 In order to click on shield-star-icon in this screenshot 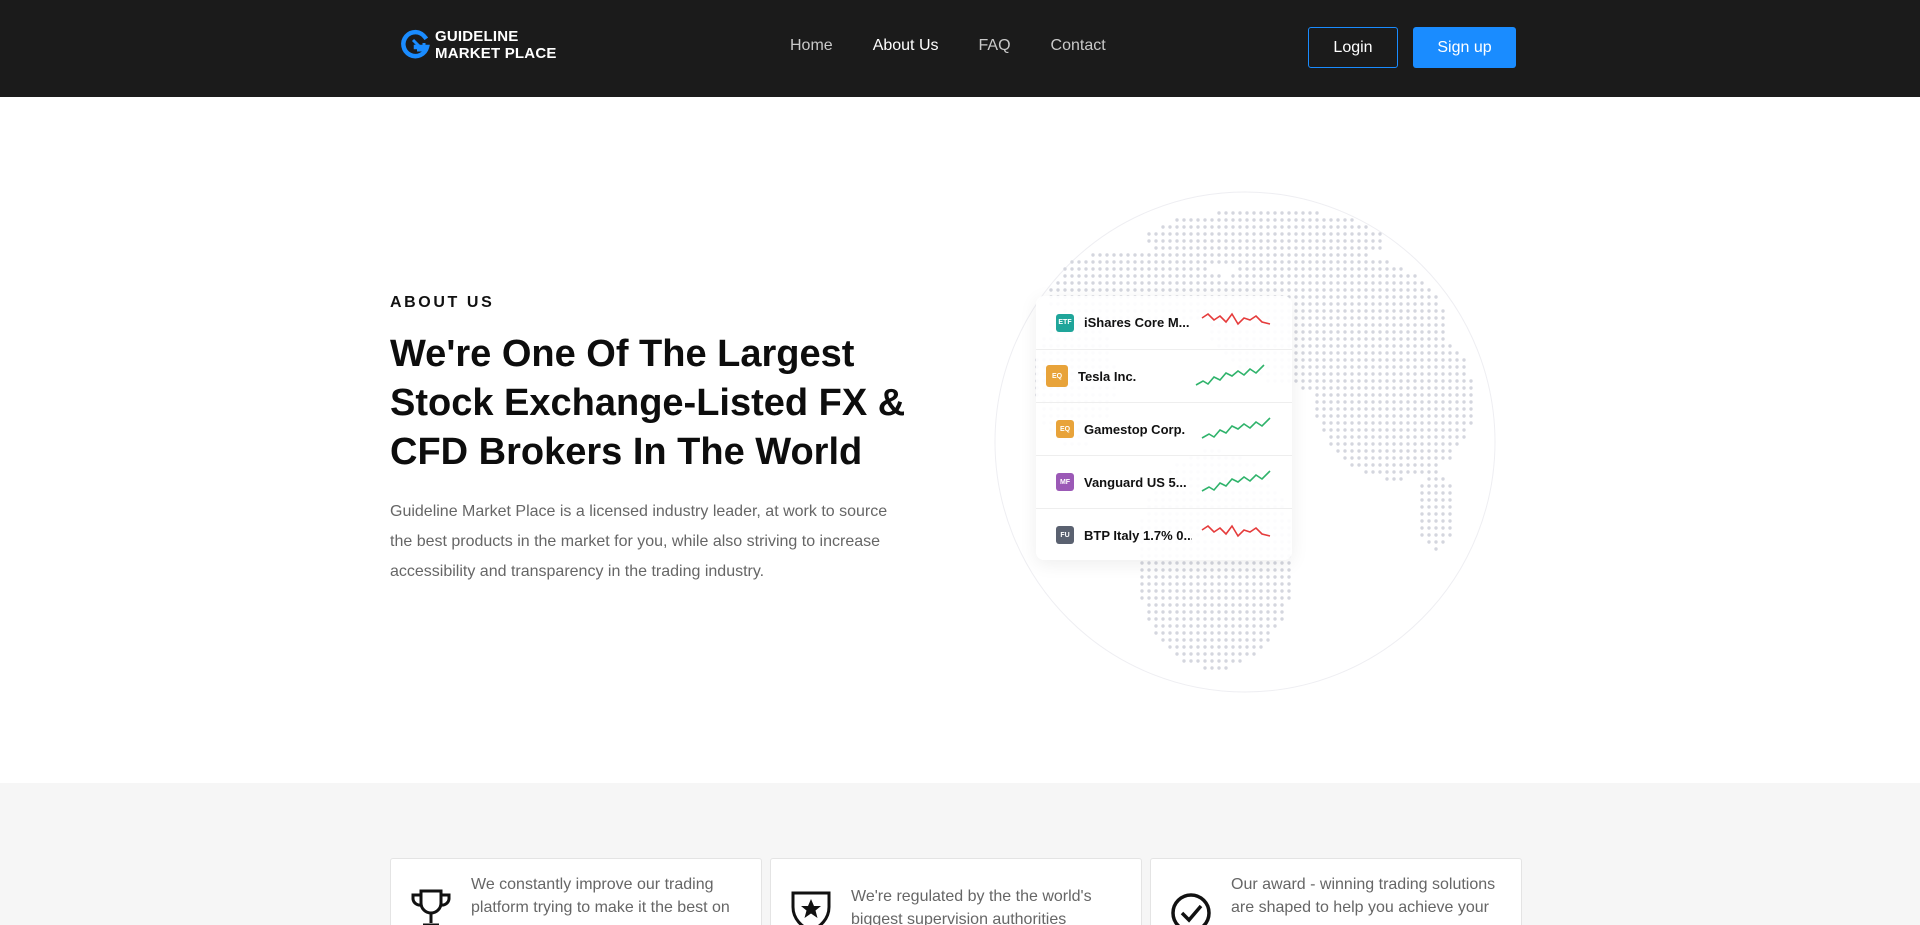, I will do `click(811, 908)`.